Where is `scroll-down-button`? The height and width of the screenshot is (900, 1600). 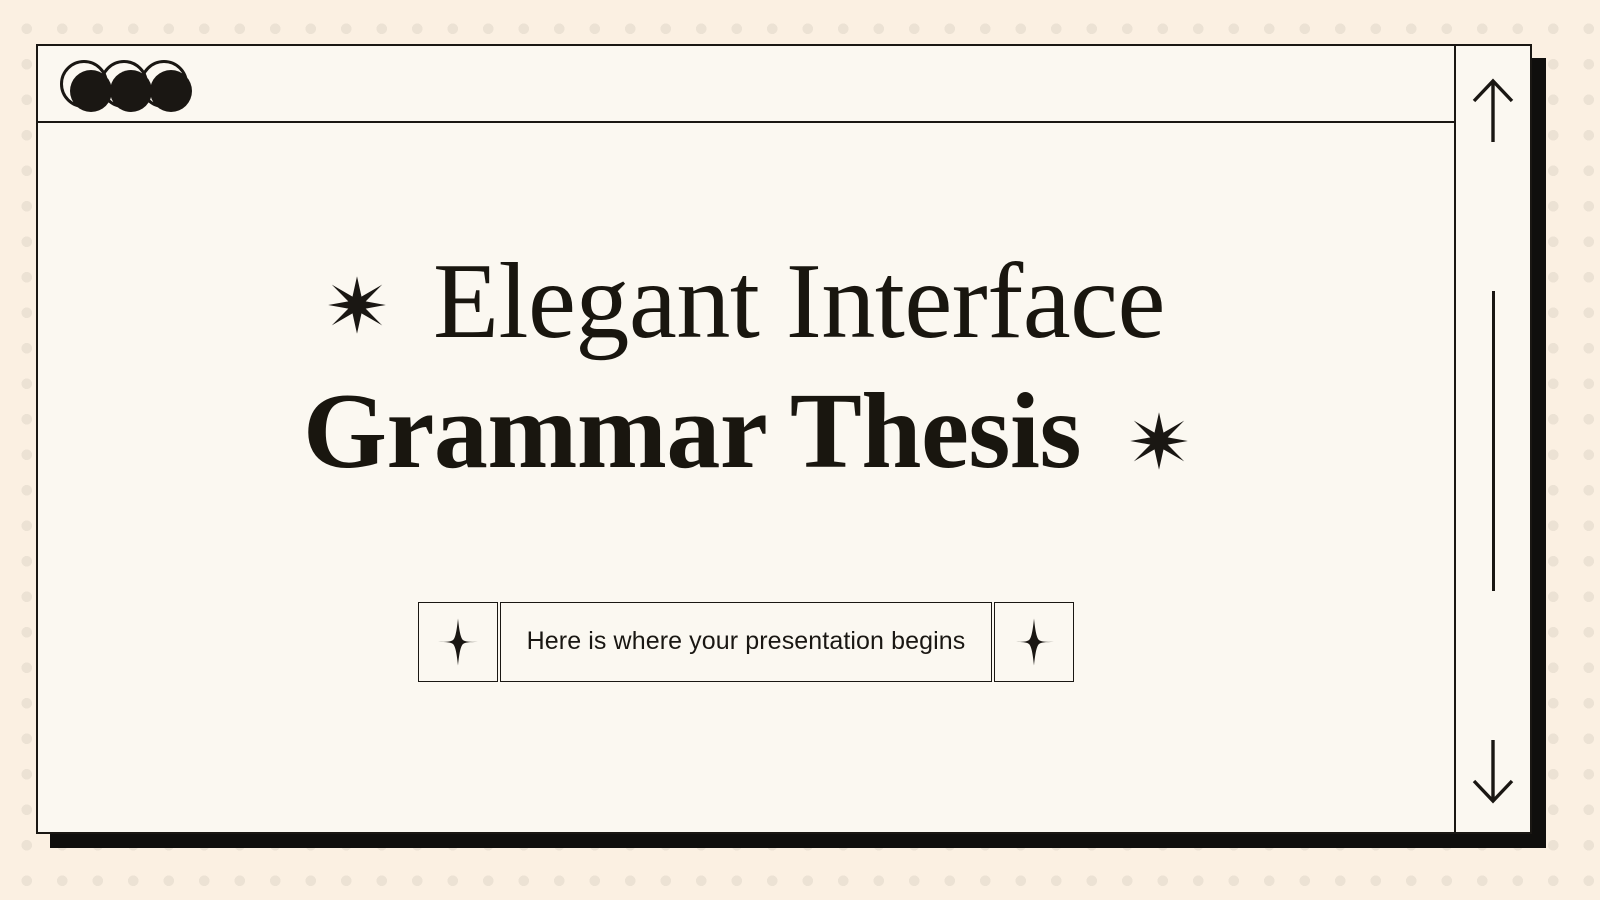
scroll-down-button is located at coordinates (1493, 771).